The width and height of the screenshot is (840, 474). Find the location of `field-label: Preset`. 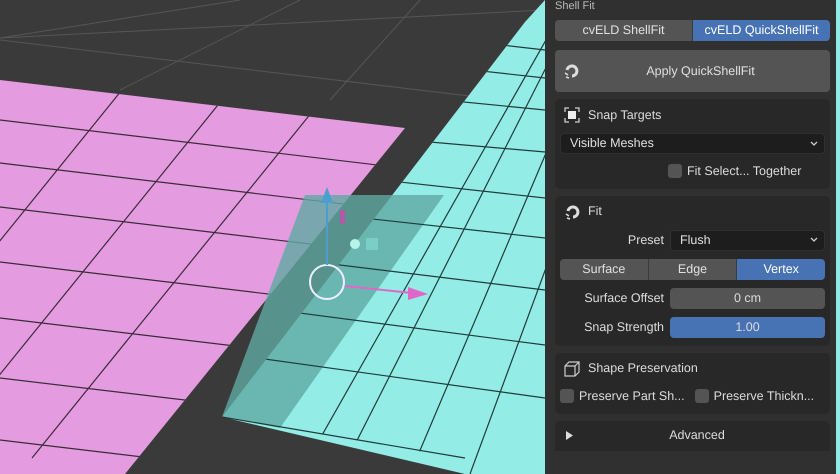

field-label: Preset is located at coordinates (645, 240).